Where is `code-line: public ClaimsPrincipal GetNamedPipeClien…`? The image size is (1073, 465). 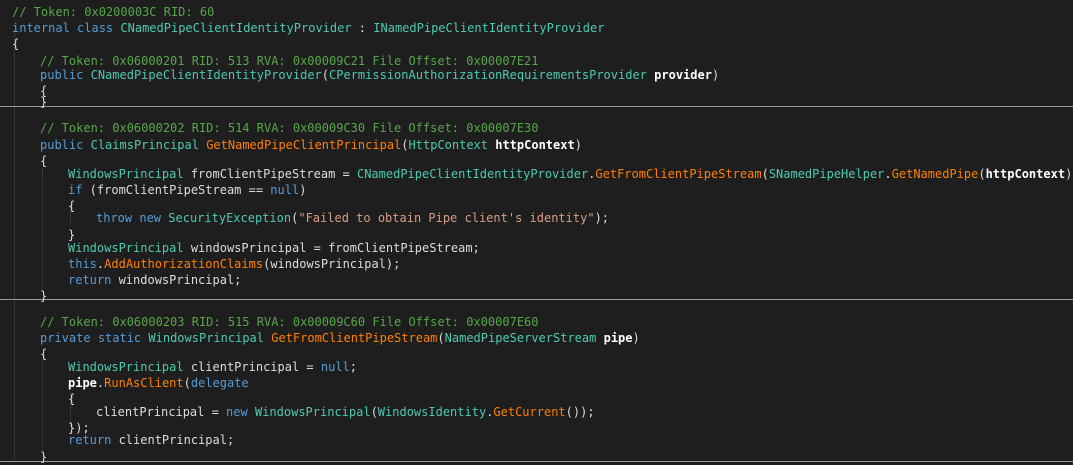
code-line: public ClaimsPrincipal GetNamedPipeClien… is located at coordinates (536, 145).